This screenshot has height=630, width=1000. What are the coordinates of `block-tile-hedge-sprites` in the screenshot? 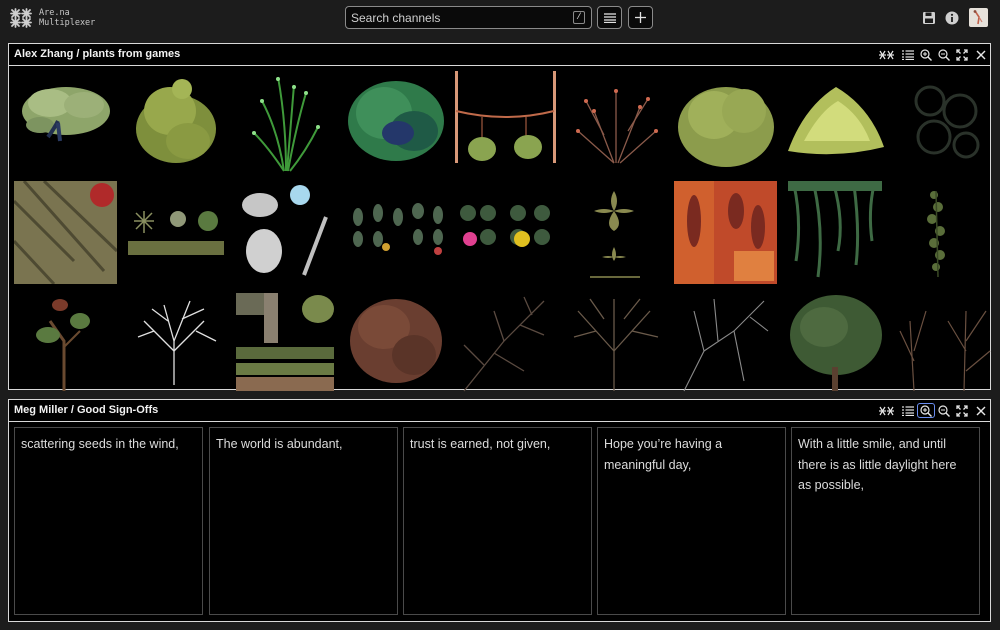 It's located at (285, 342).